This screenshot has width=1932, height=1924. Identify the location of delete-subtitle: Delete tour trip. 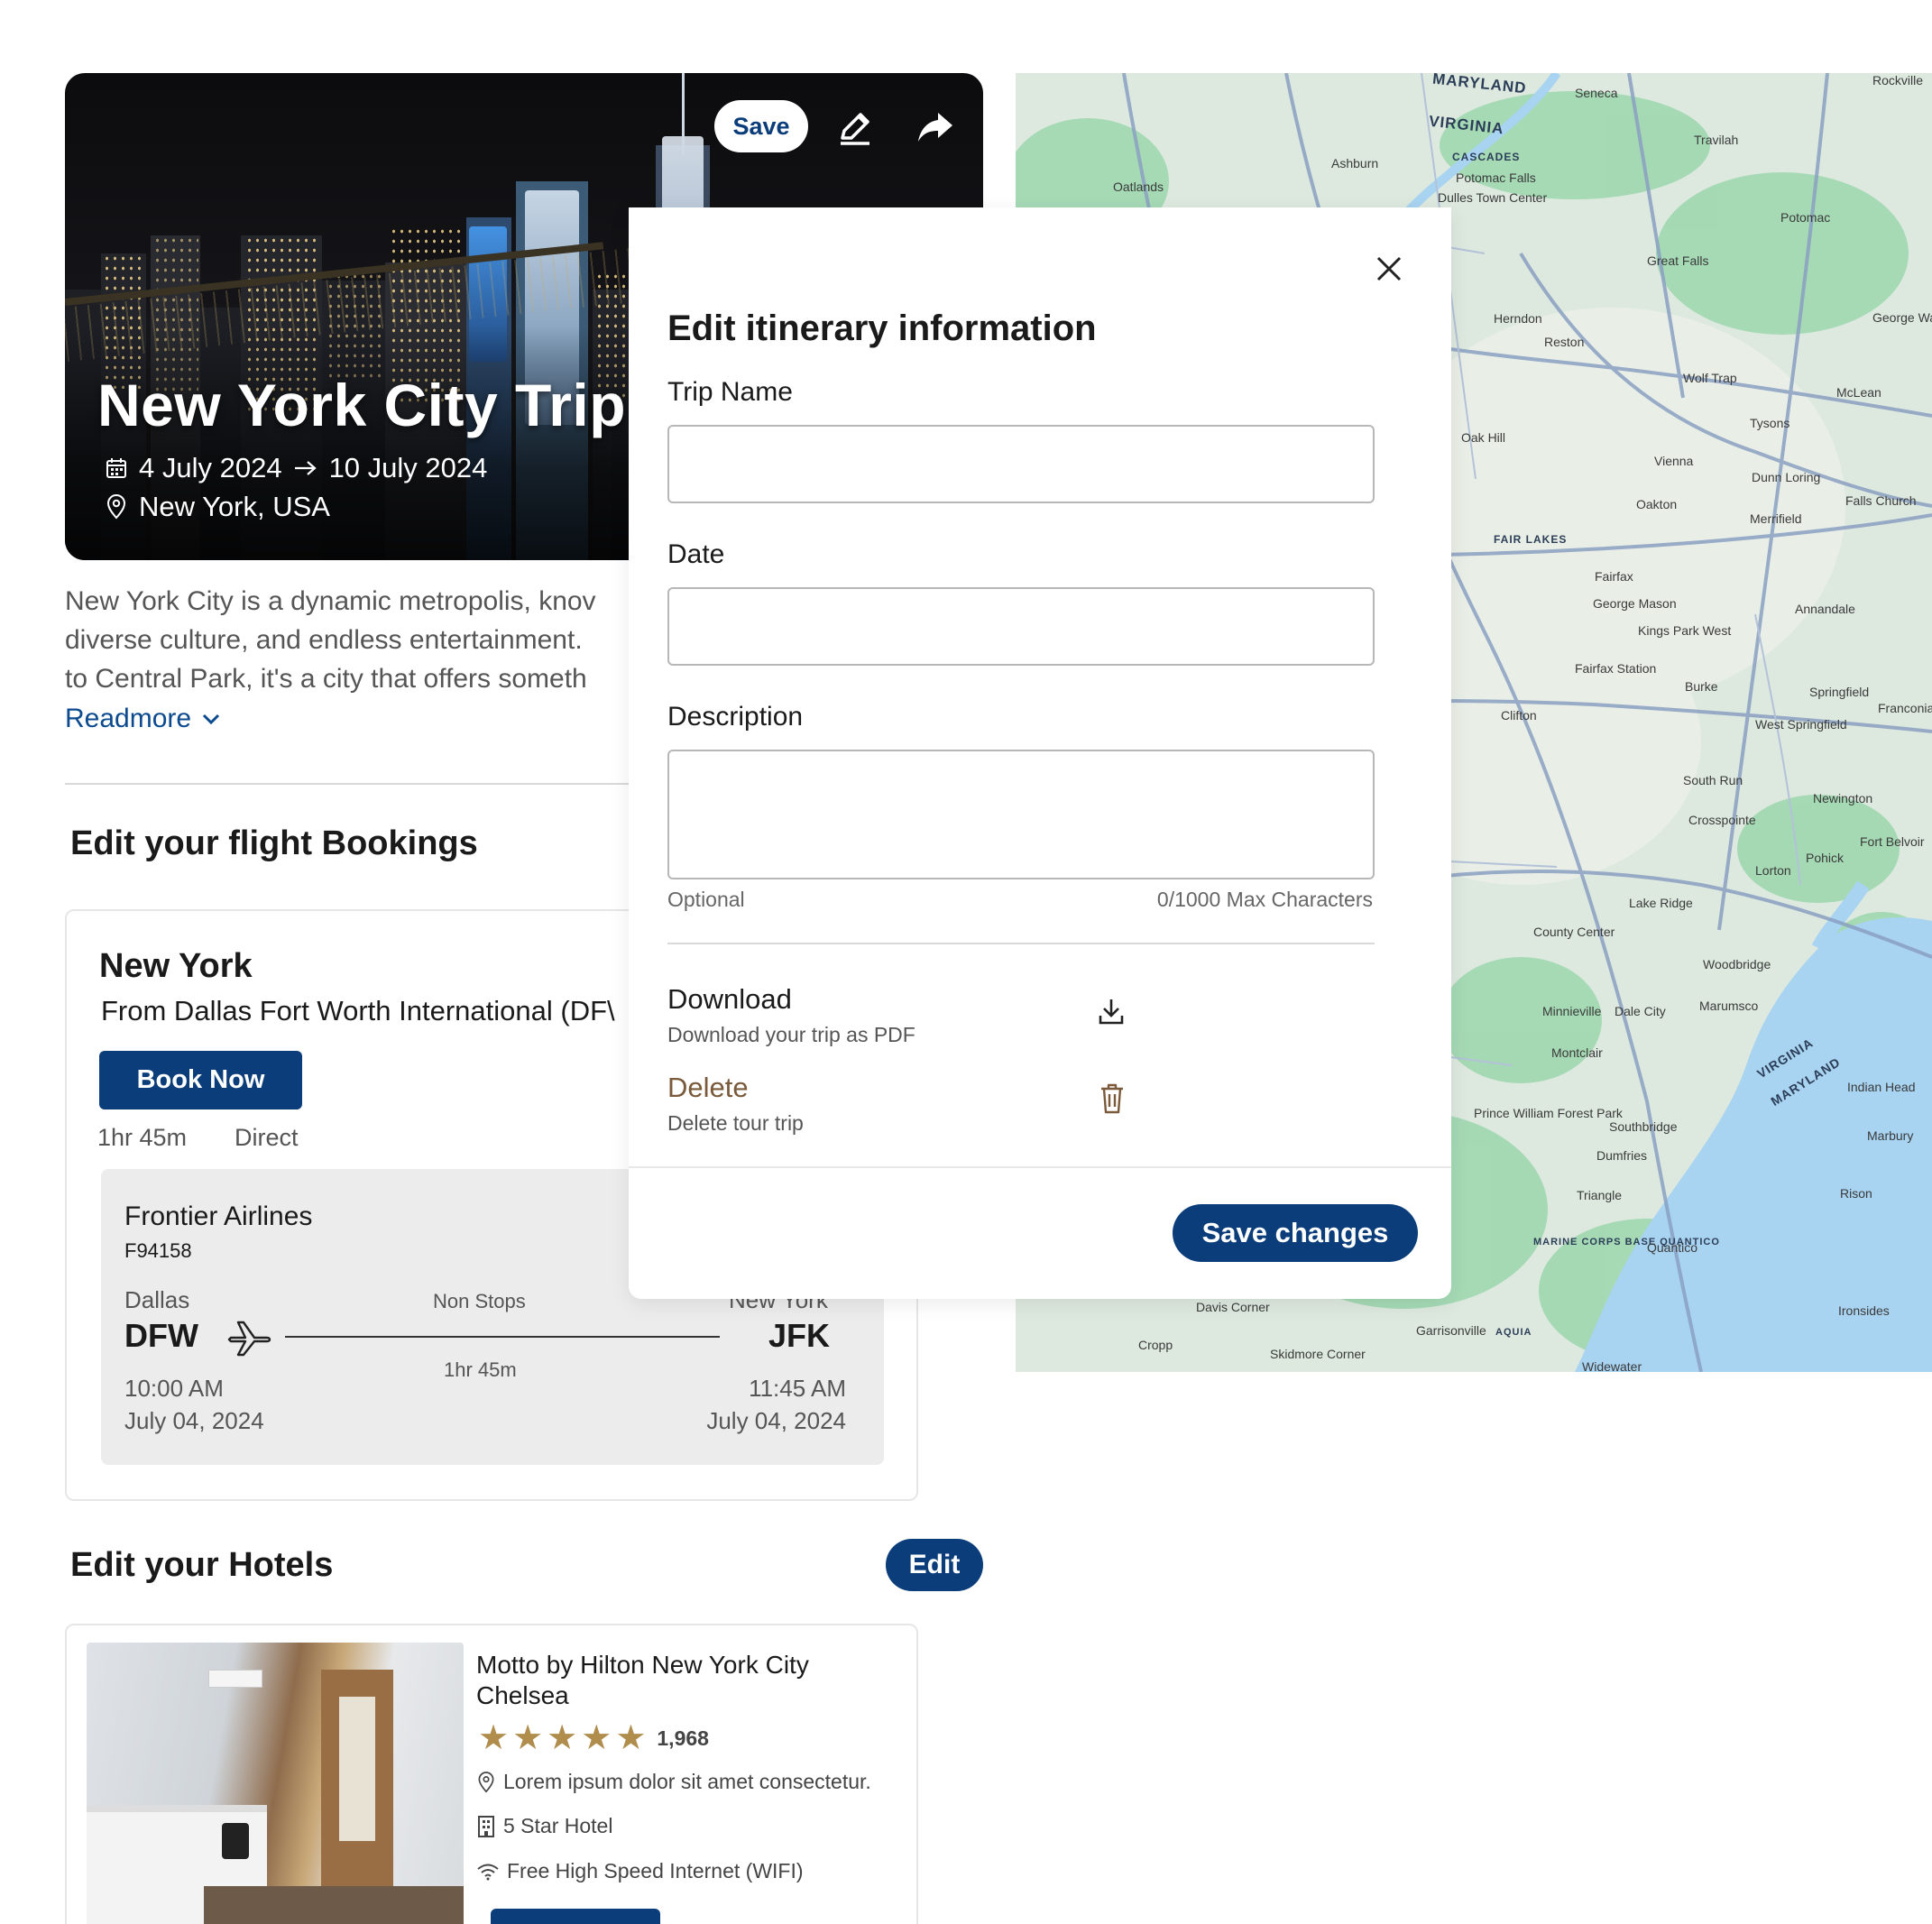
(736, 1123).